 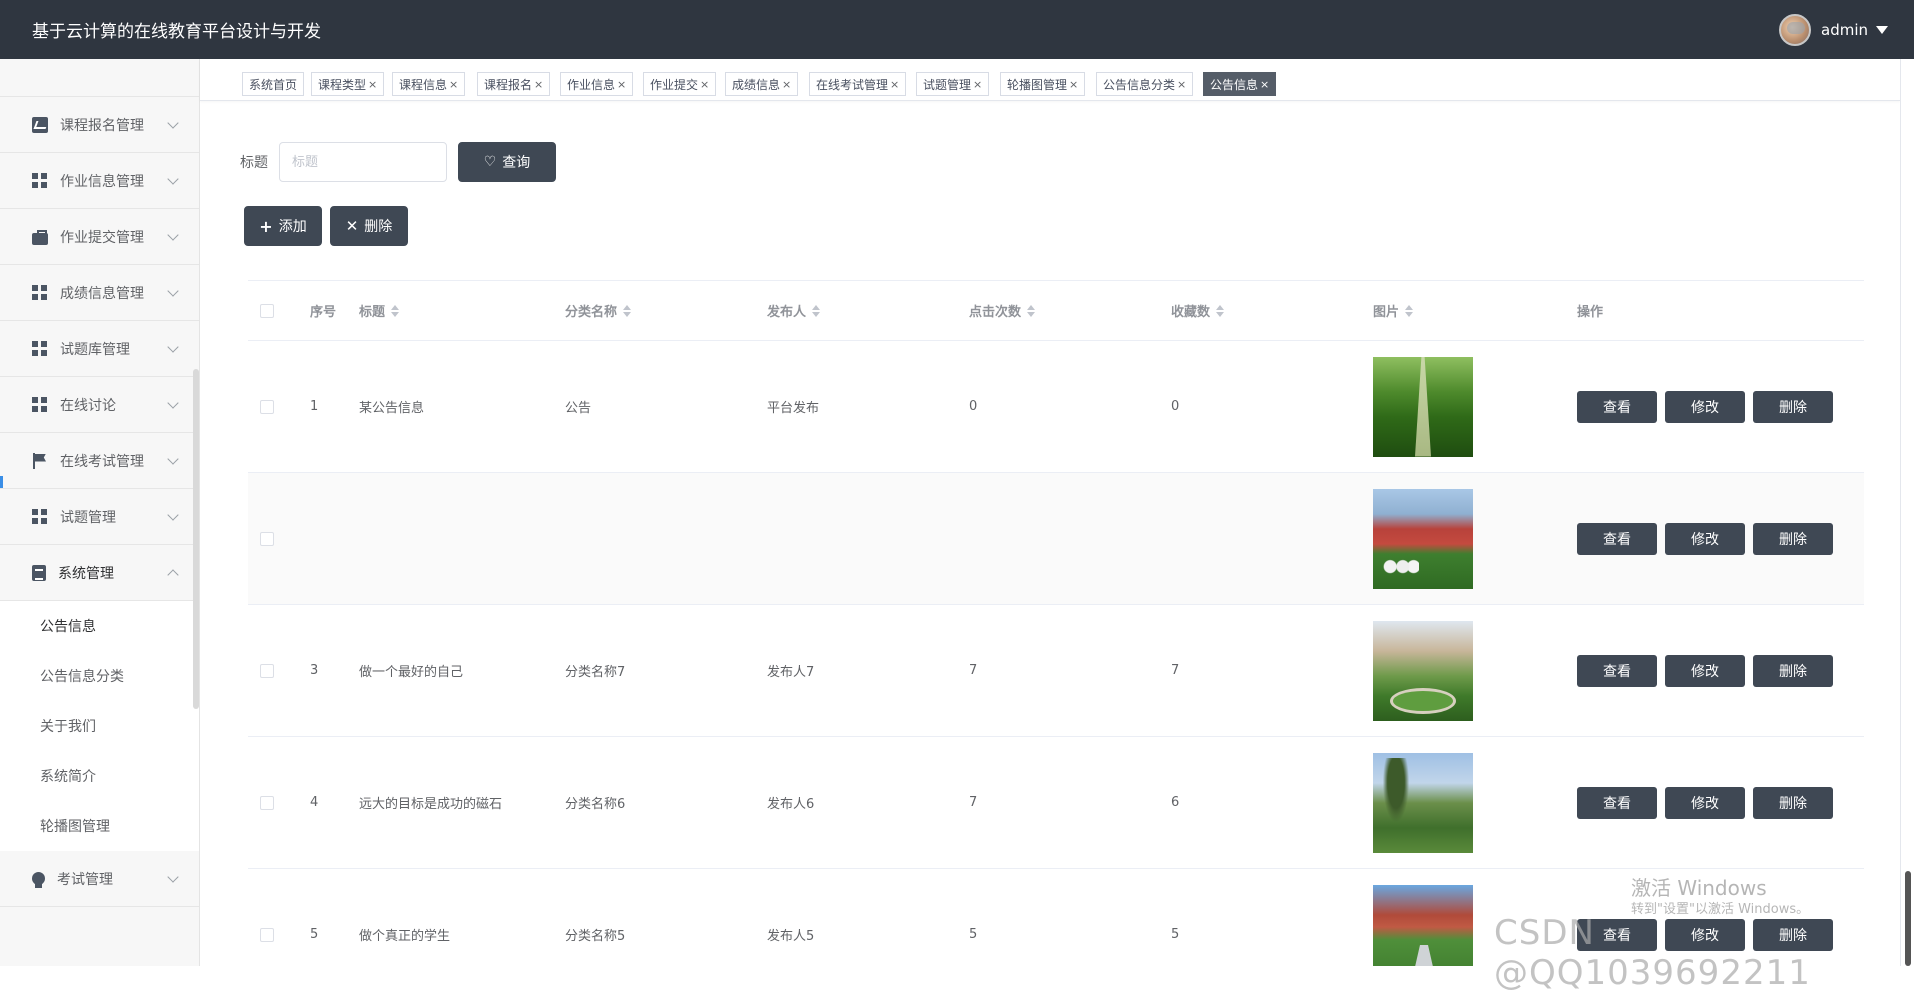 I want to click on header-publisher: 发布人, so click(x=868, y=310).